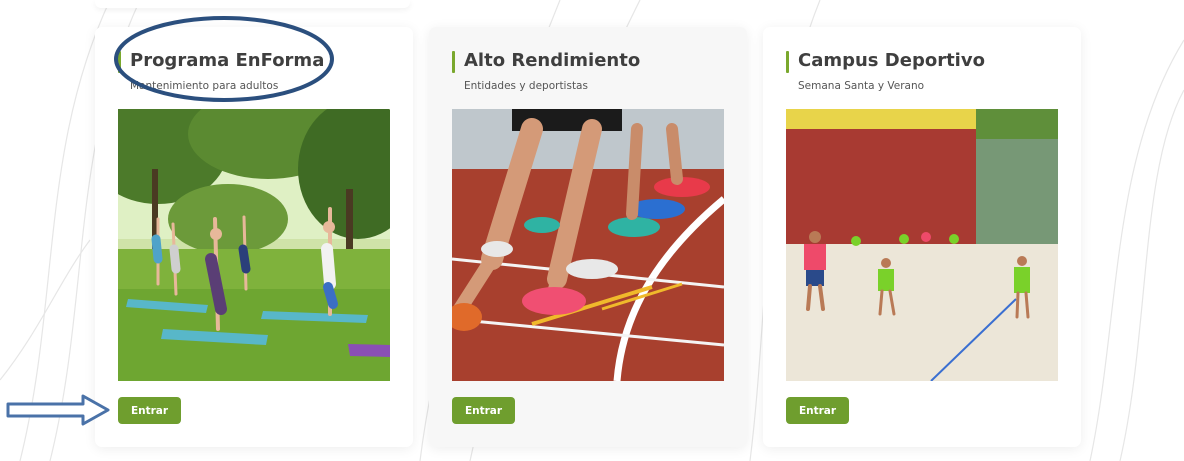 Image resolution: width=1184 pixels, height=461 pixels. What do you see at coordinates (254, 245) in the screenshot?
I see `yoga-park-image` at bounding box center [254, 245].